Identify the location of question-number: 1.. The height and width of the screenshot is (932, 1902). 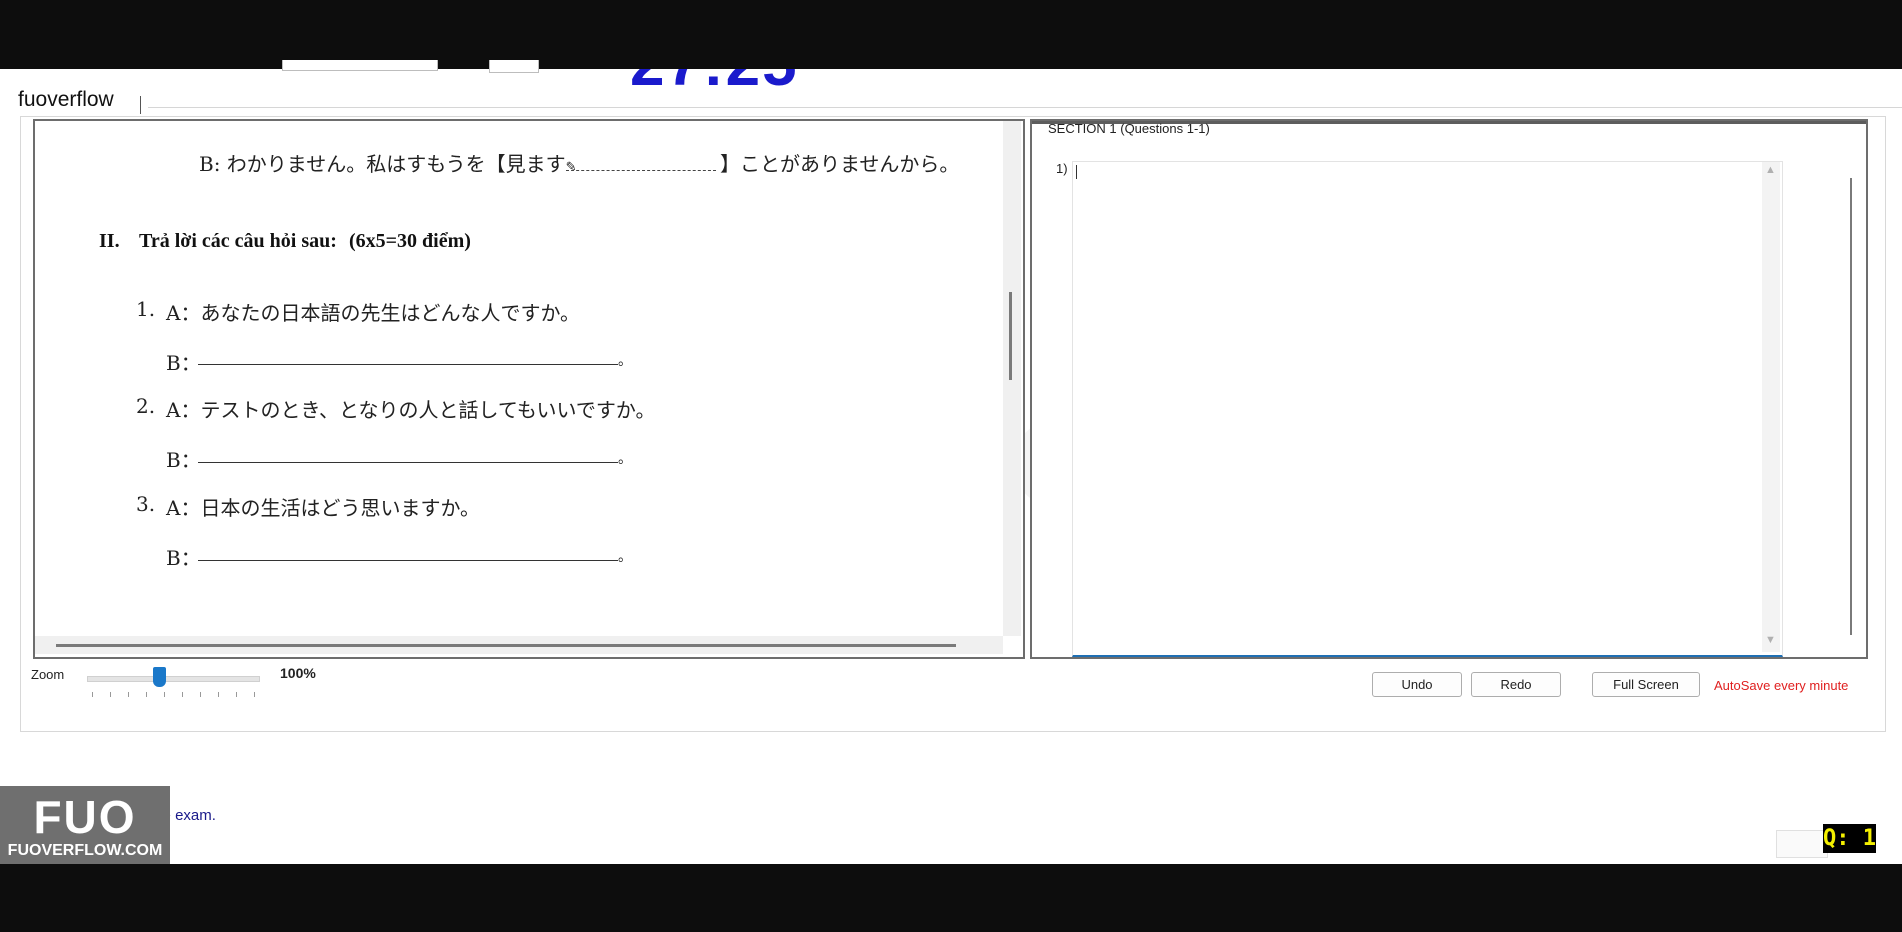
(146, 309).